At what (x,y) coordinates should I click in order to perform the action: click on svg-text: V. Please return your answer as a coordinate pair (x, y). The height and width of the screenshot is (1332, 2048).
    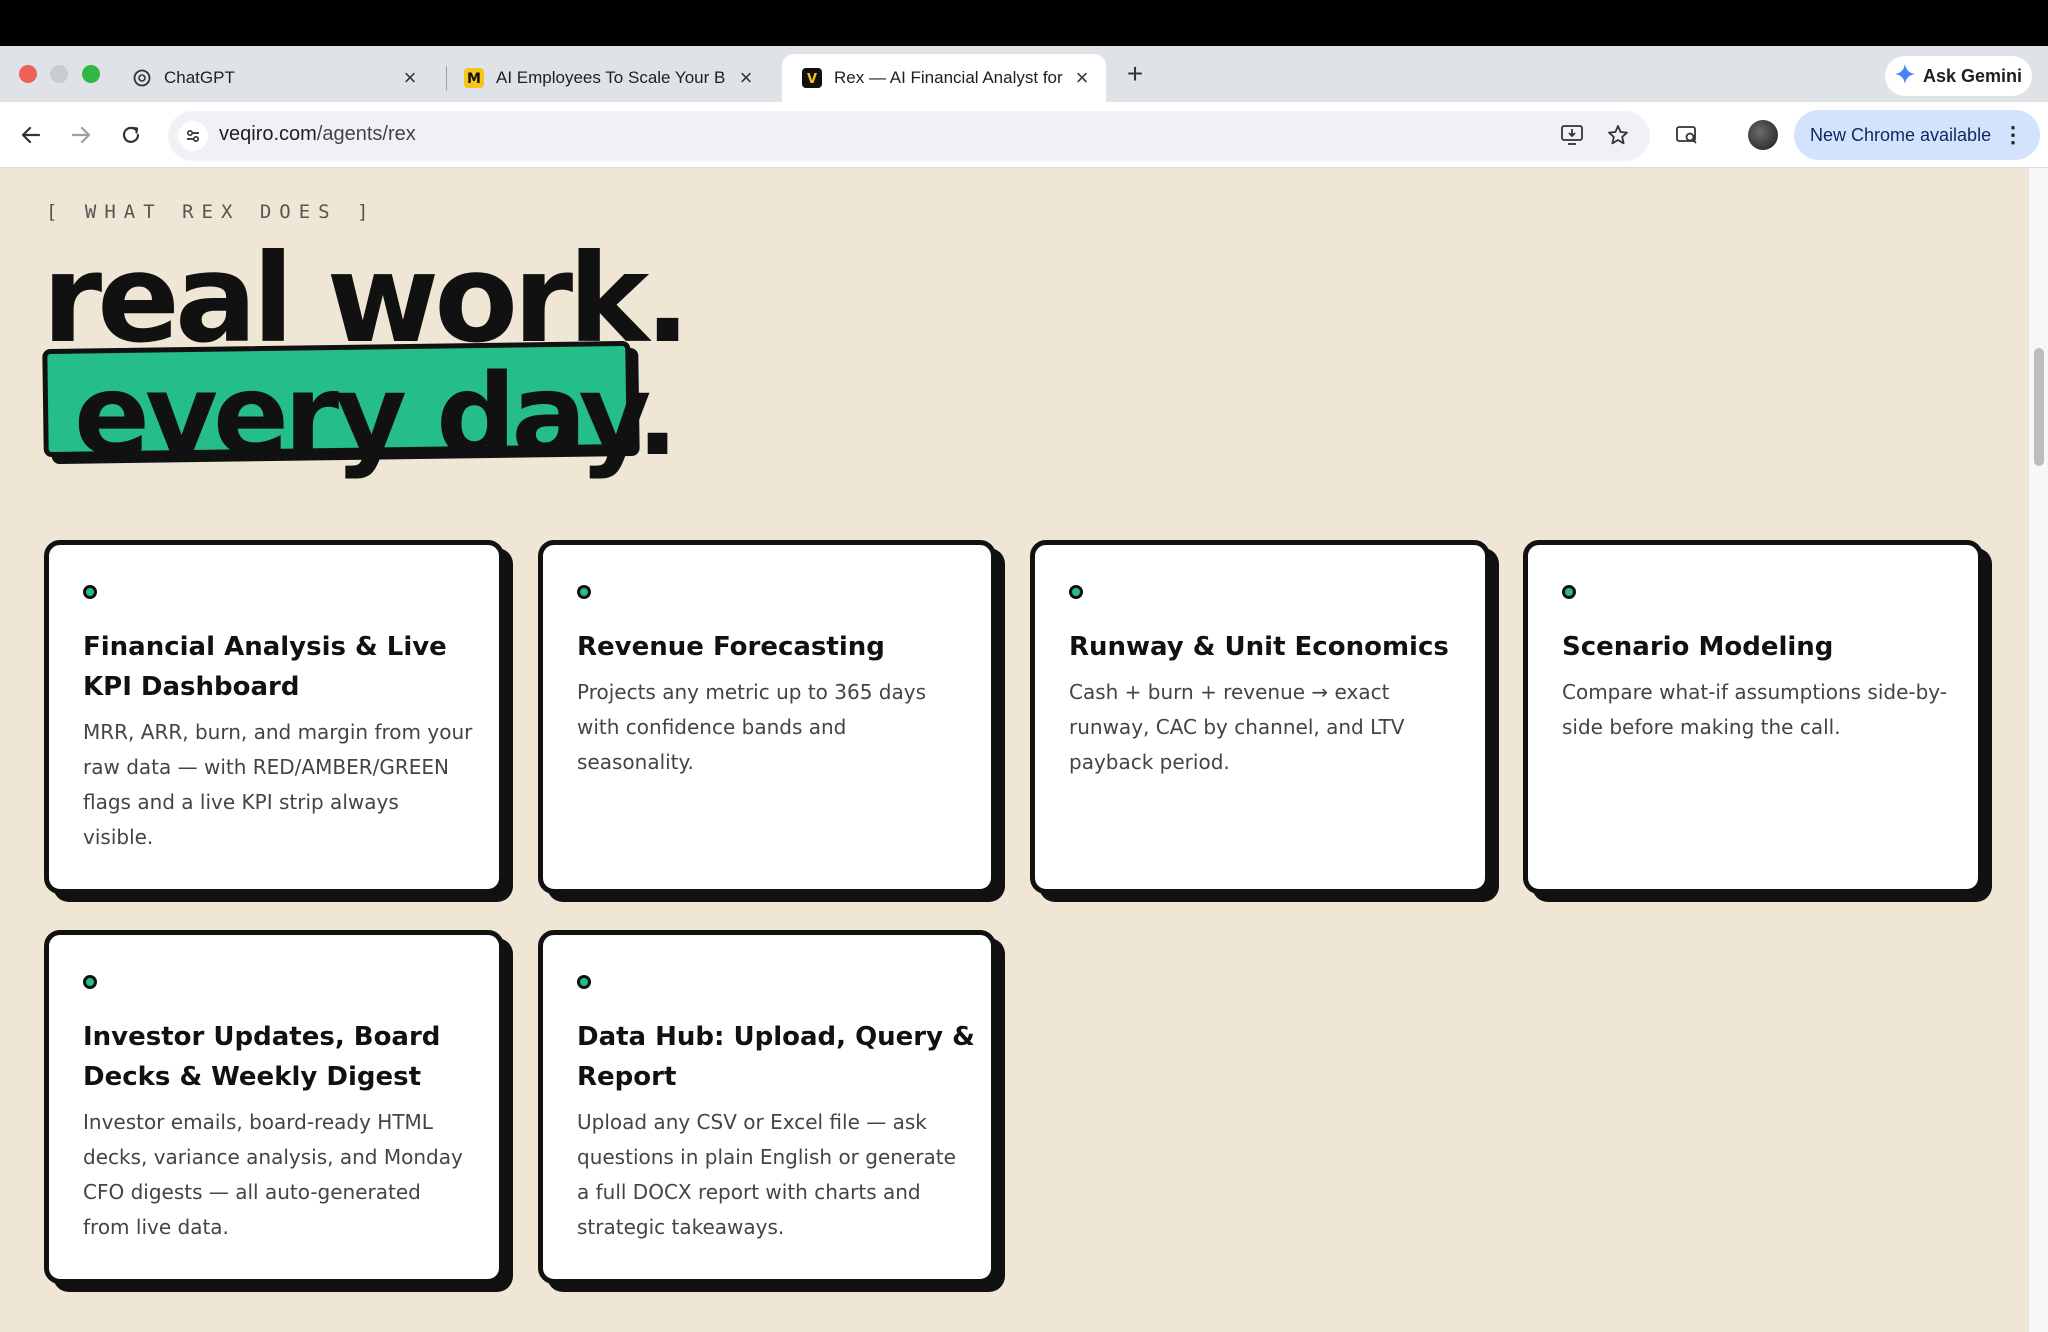
    Looking at the image, I should click on (812, 79).